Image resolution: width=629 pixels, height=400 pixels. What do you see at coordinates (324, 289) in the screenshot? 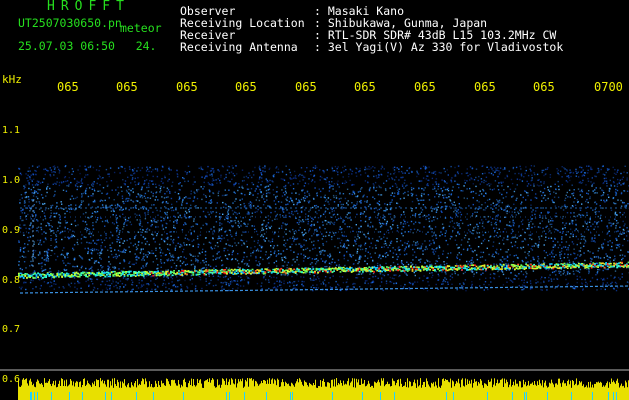
I see `lower-trace` at bounding box center [324, 289].